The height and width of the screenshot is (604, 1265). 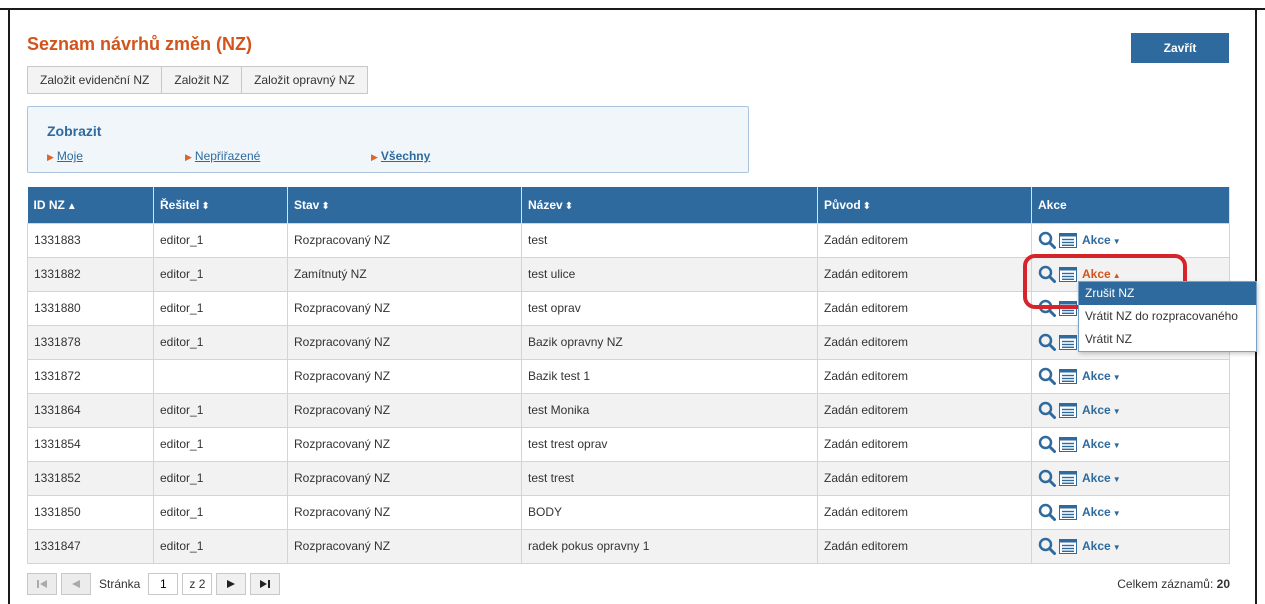 I want to click on first-page-button, so click(x=42, y=584).